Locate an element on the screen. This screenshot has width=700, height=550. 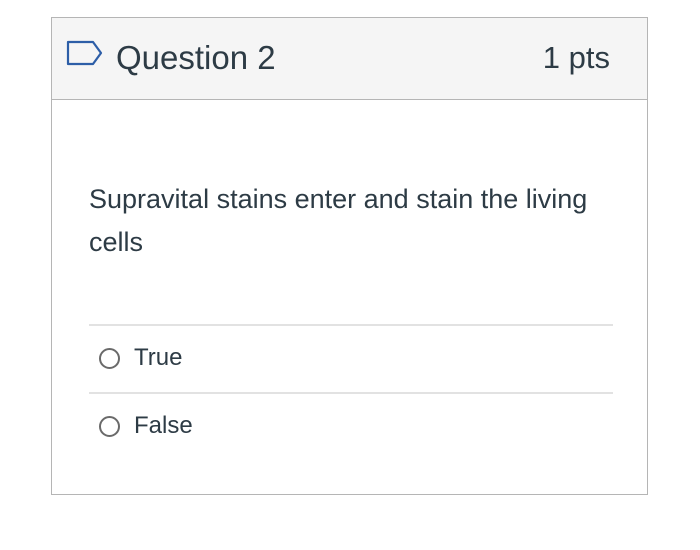
answer-option-true: True is located at coordinates (351, 358).